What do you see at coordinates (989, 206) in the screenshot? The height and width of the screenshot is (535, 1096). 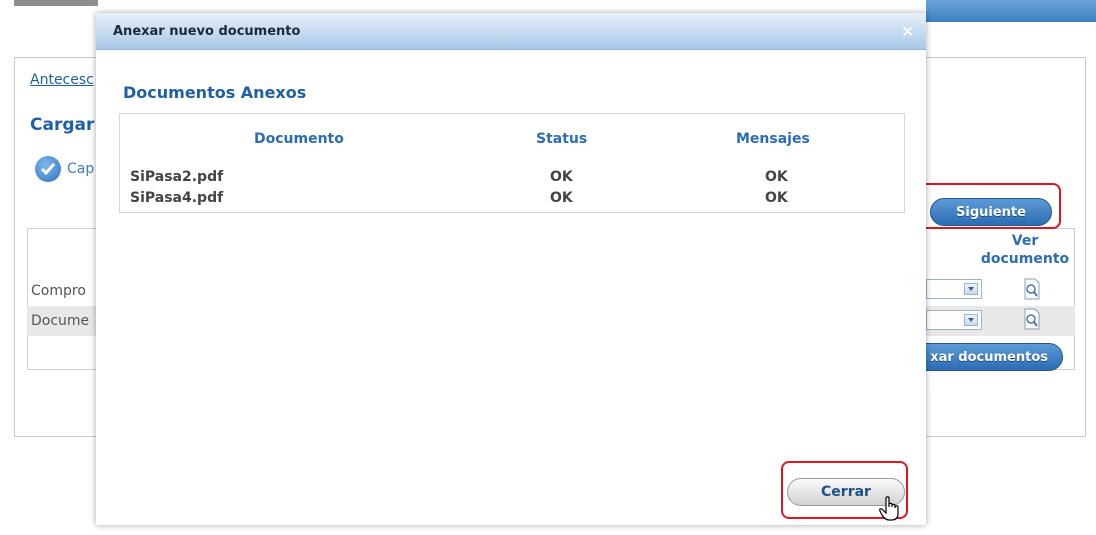 I see `highlight-box` at bounding box center [989, 206].